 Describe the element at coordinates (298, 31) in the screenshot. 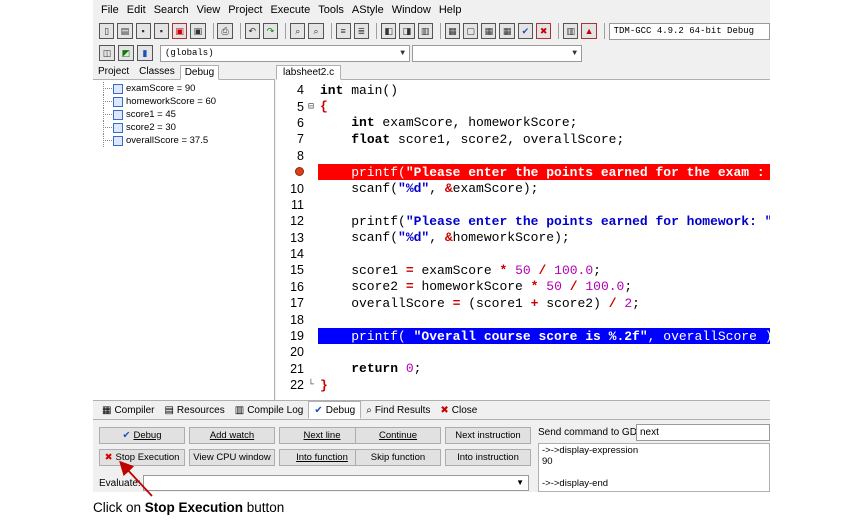

I see `find-icon: ⌕` at that location.